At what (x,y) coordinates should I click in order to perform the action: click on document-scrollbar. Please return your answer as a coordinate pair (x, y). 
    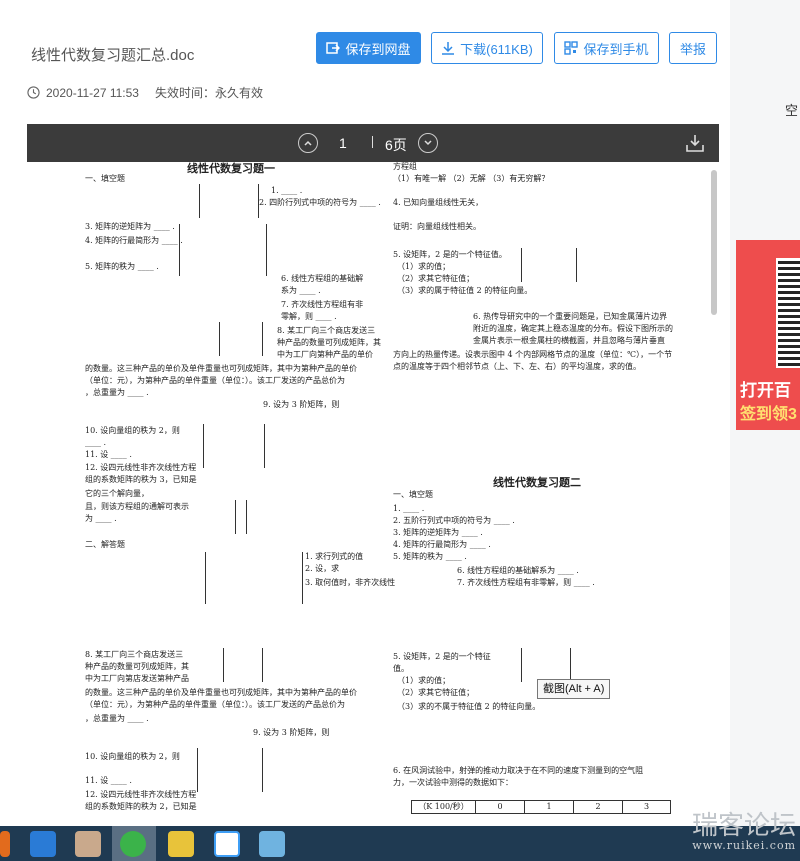
    Looking at the image, I should click on (714, 242).